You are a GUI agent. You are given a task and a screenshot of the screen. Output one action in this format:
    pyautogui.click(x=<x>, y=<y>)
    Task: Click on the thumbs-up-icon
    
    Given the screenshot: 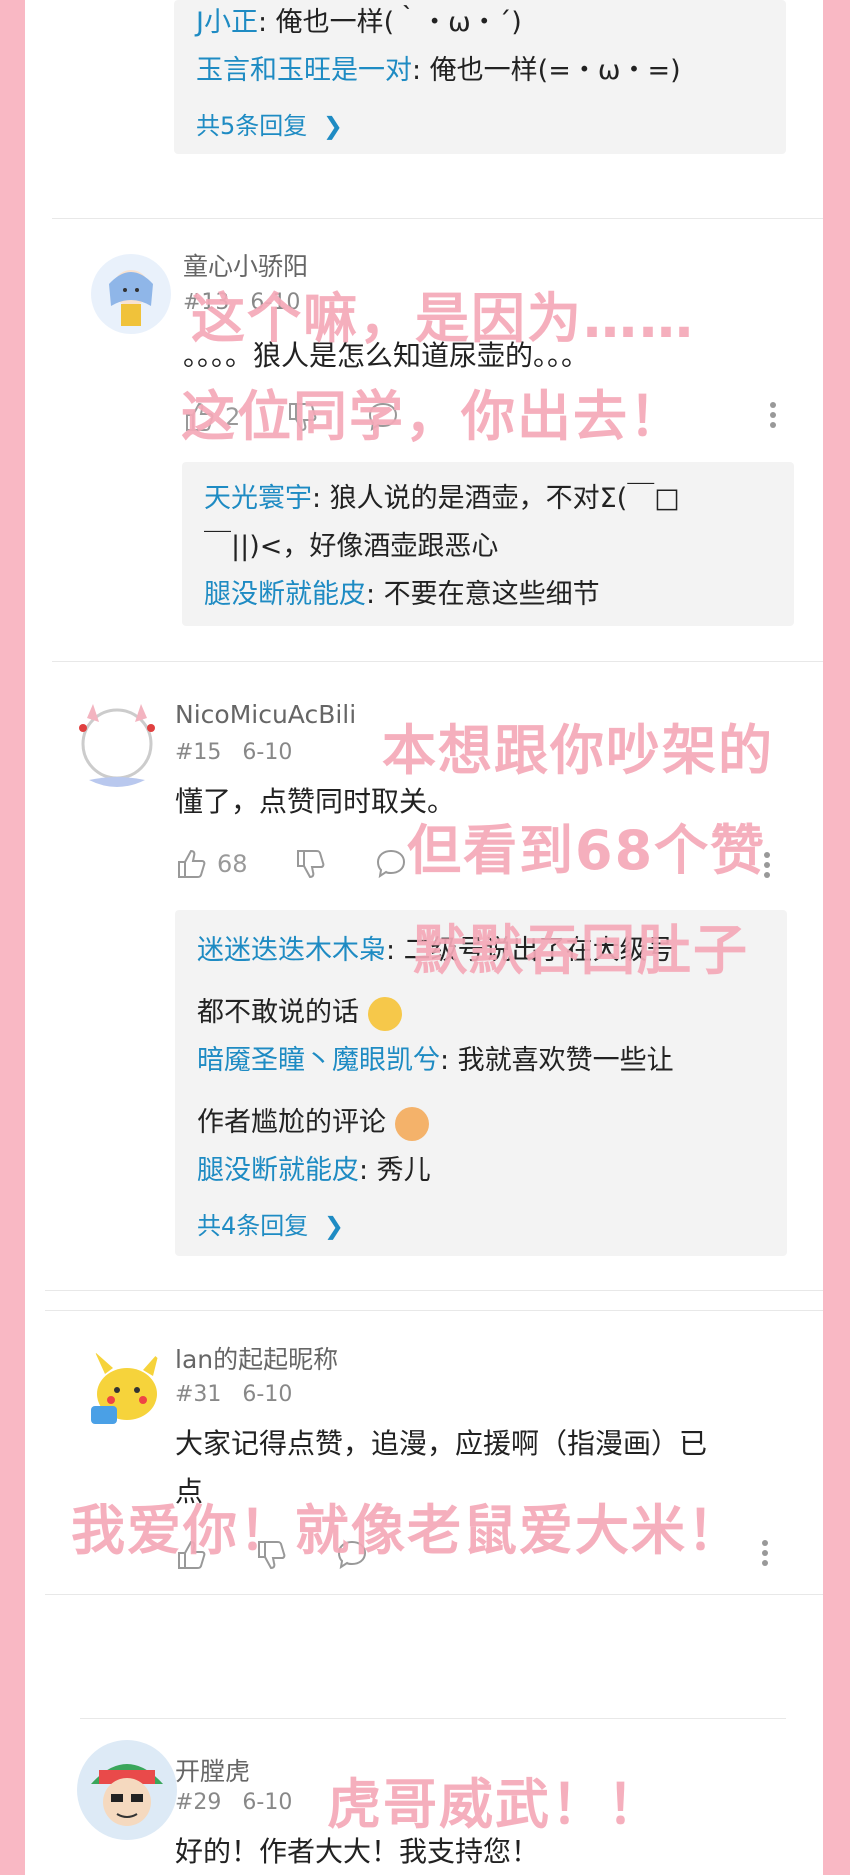 What is the action you would take?
    pyautogui.click(x=192, y=863)
    